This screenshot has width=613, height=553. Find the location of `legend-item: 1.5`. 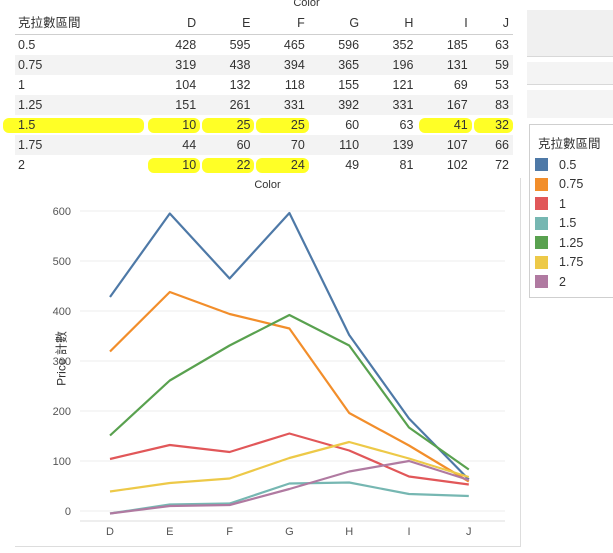

legend-item: 1.5 is located at coordinates (571, 224).